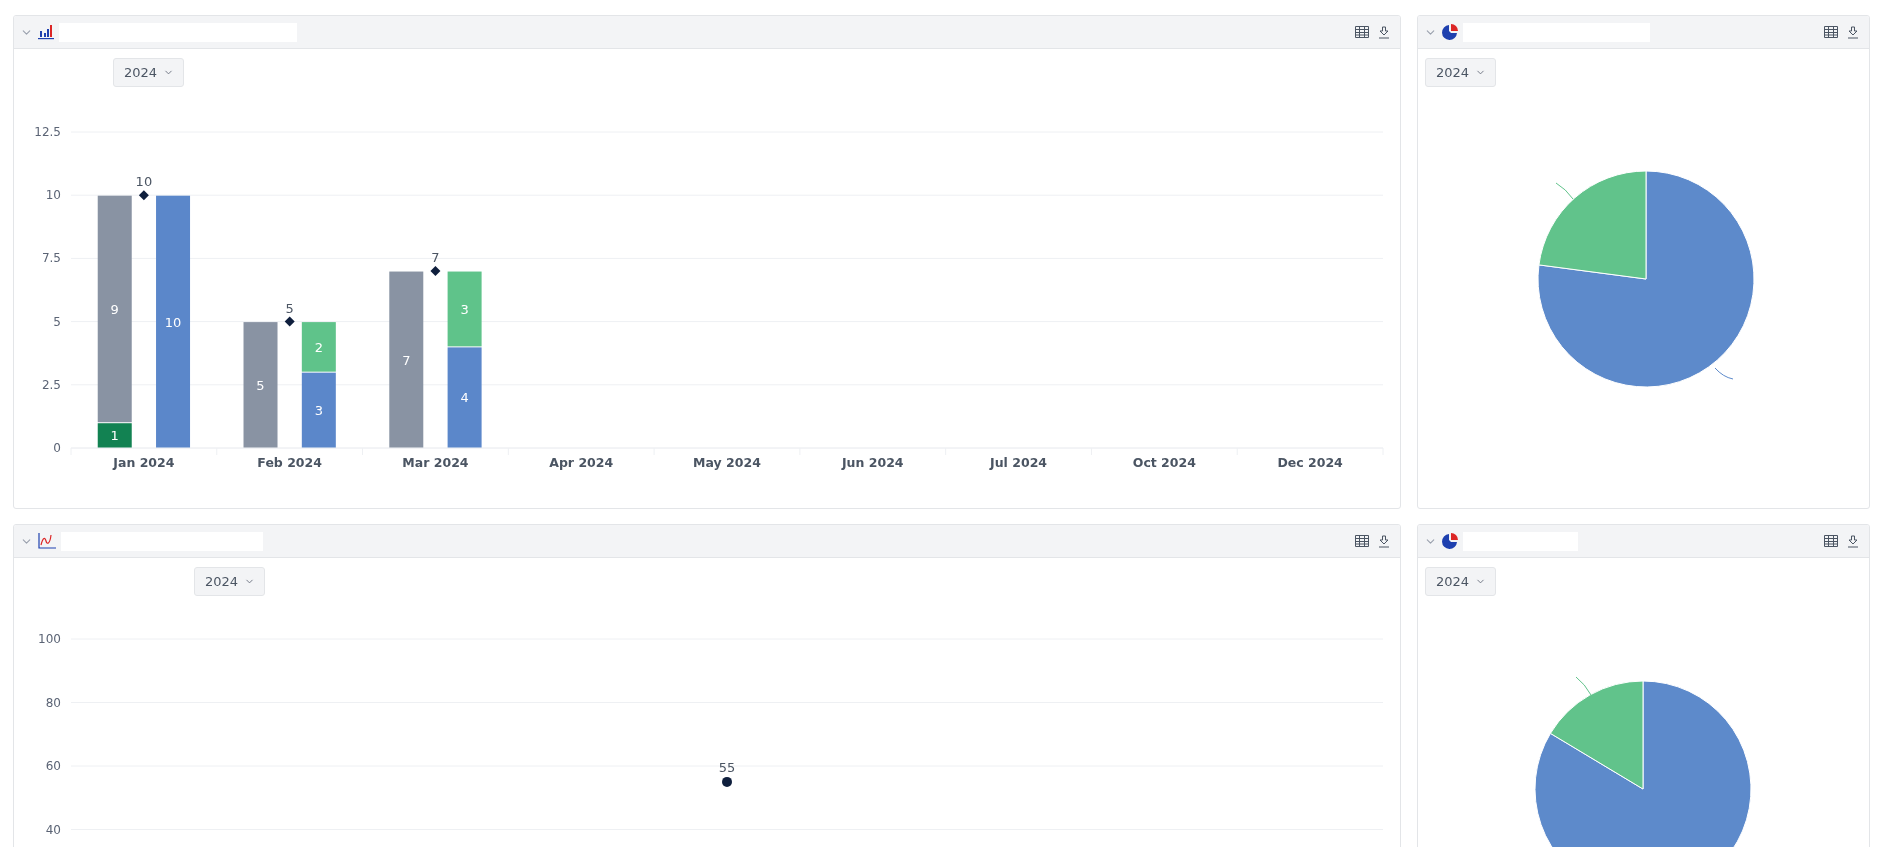 Image resolution: width=1883 pixels, height=847 pixels. I want to click on x-axis-label: Oct 2024, so click(1164, 462).